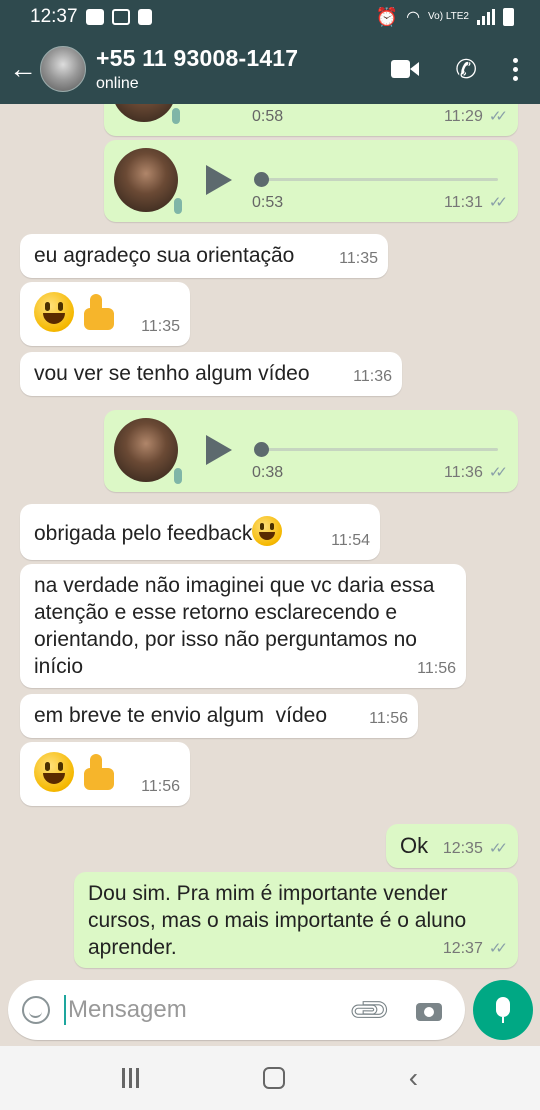 The height and width of the screenshot is (1110, 540). I want to click on message-text: vou ver se tenho algum vídeo, so click(172, 373).